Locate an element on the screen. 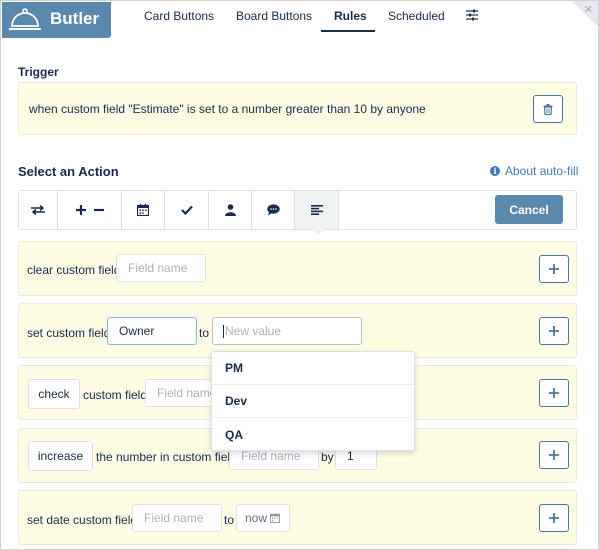 Image resolution: width=599 pixels, height=550 pixels. close-icon: ✕ is located at coordinates (588, 9).